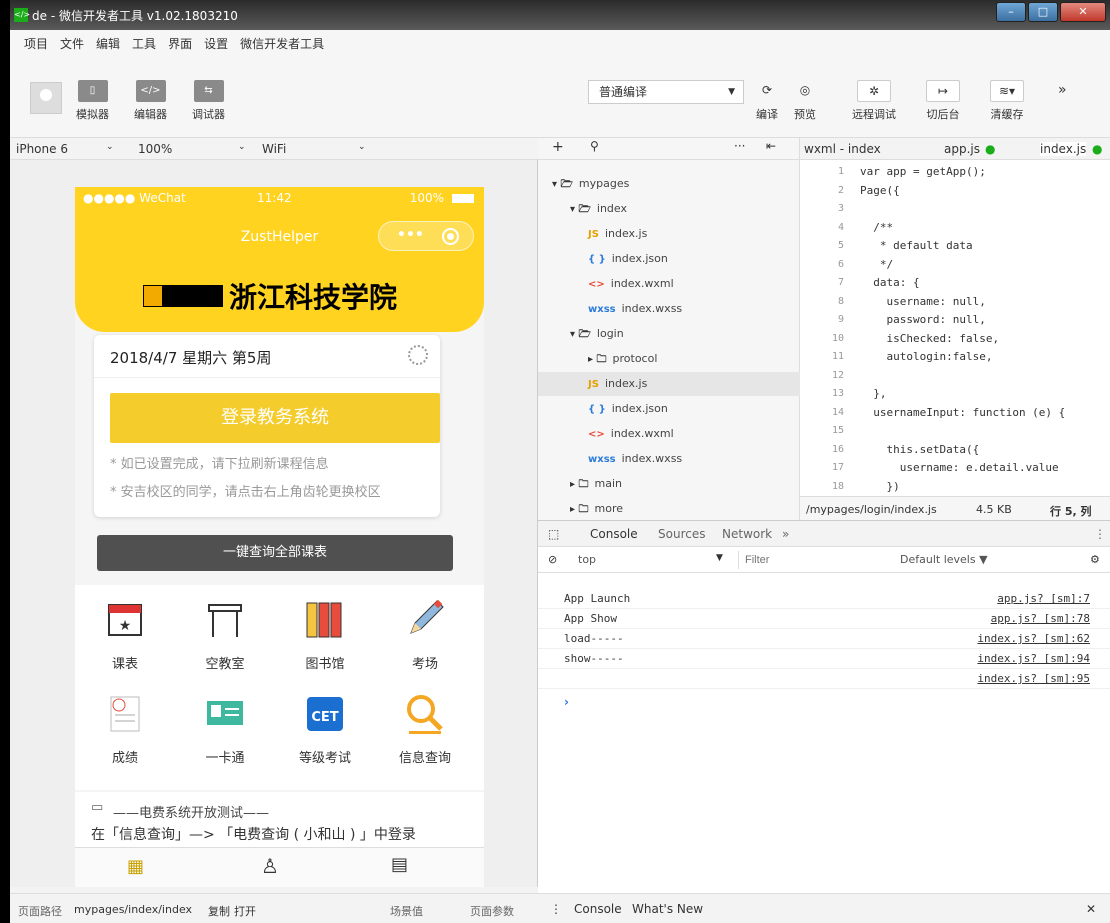 This screenshot has height=923, width=1110. Describe the element at coordinates (42, 149) in the screenshot. I see `device-select: iPhone 6` at that location.